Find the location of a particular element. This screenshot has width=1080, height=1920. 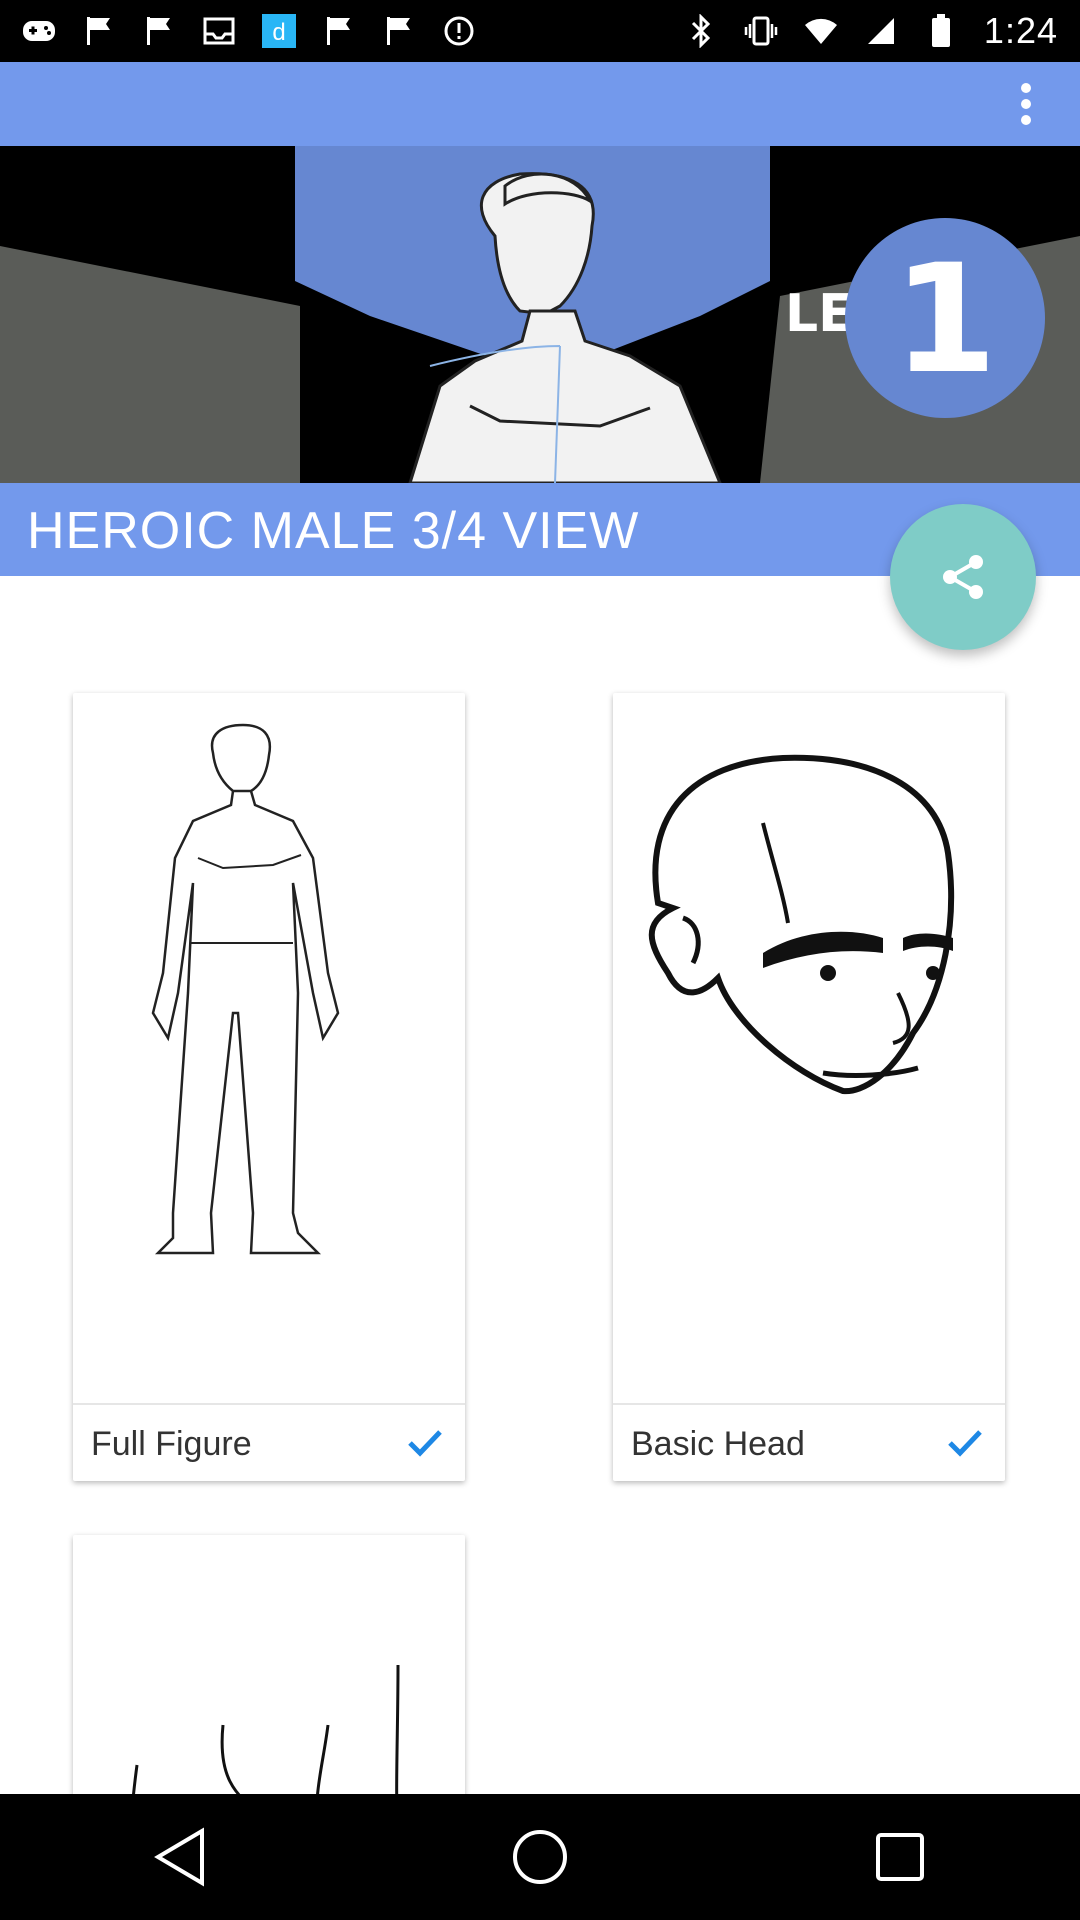

basic-head-illustration is located at coordinates (801, 924).